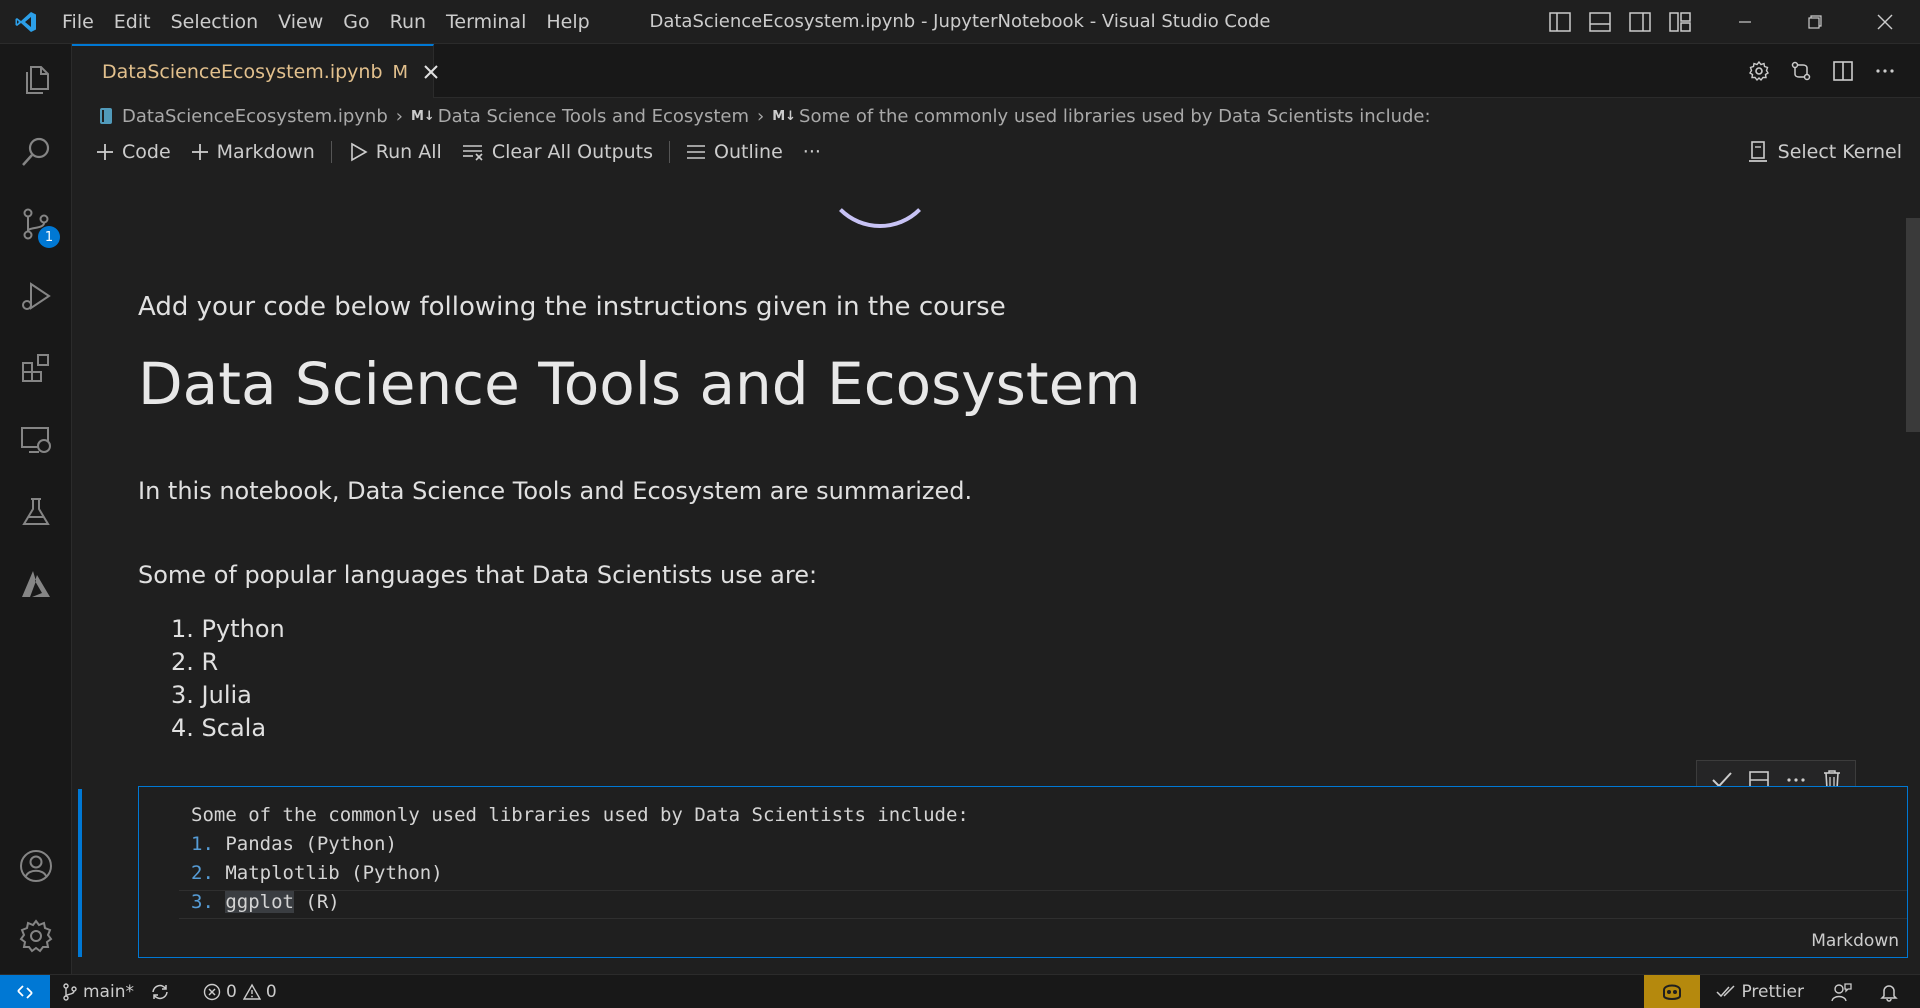 This screenshot has width=1920, height=1008. What do you see at coordinates (1891, 991) in the screenshot?
I see `notifications-bell-icon` at bounding box center [1891, 991].